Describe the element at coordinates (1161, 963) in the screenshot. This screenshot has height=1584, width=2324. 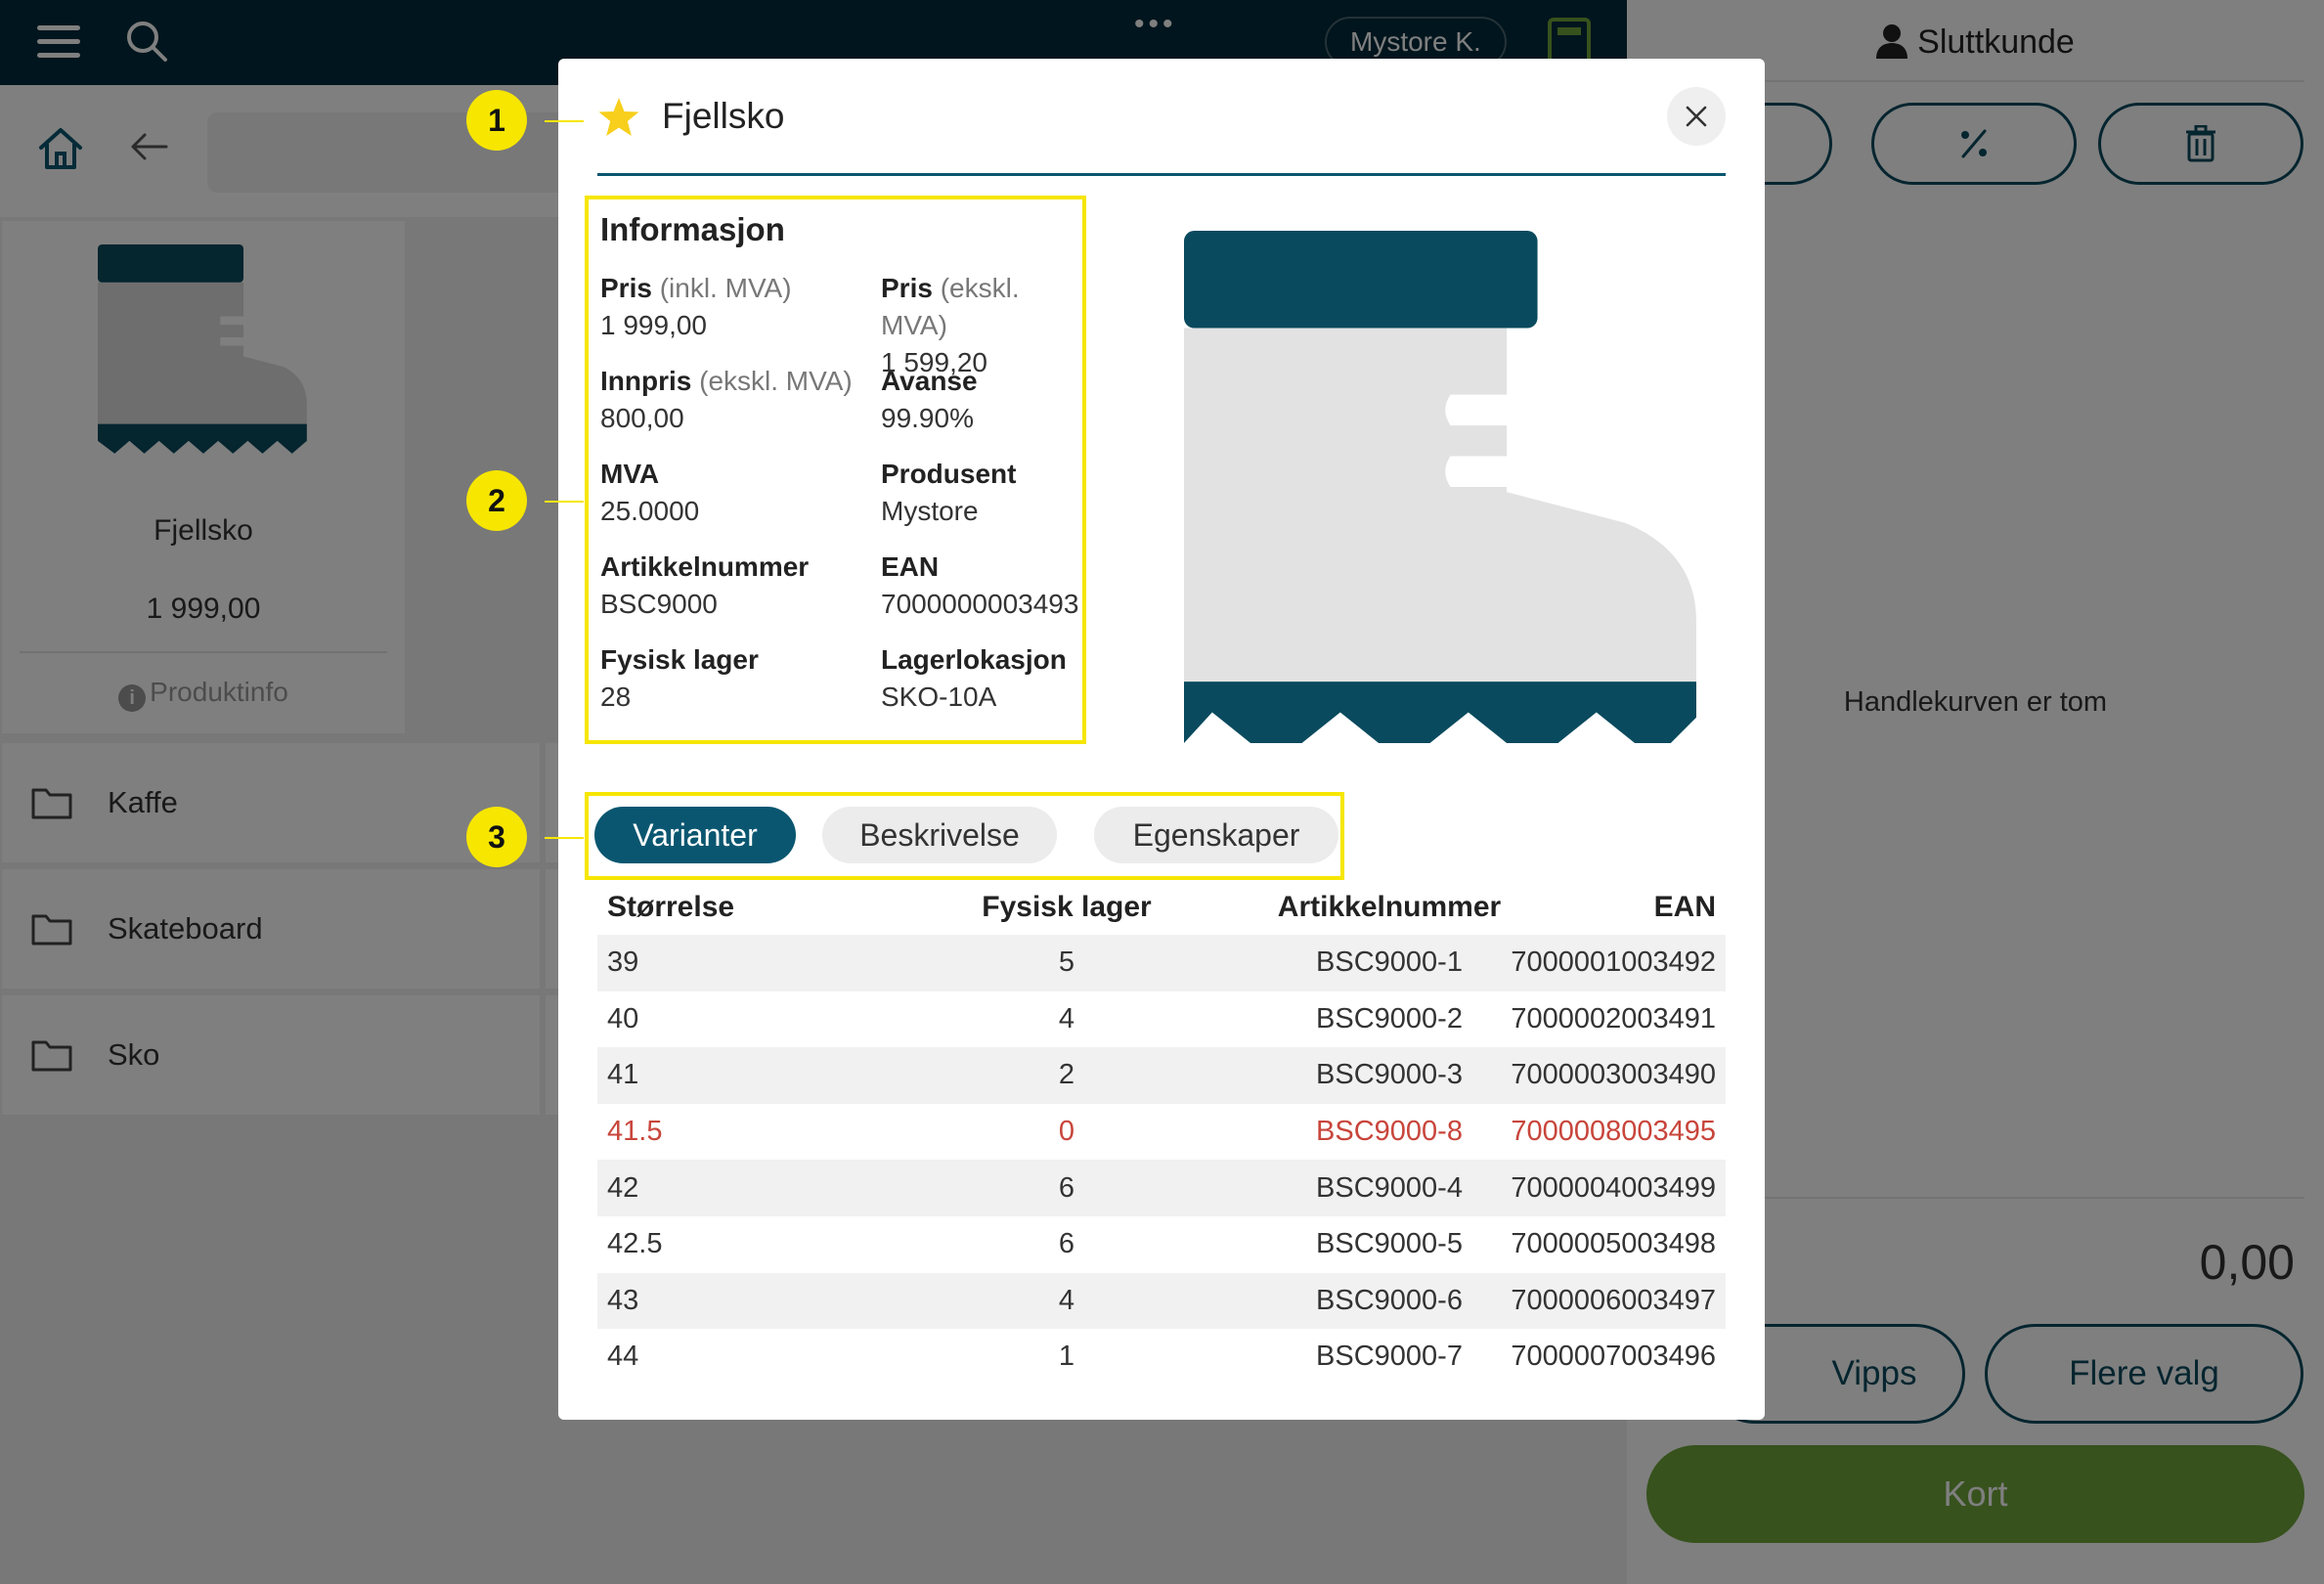
I see `table-row: 39 5 BSC9000-1 7000001003492` at that location.